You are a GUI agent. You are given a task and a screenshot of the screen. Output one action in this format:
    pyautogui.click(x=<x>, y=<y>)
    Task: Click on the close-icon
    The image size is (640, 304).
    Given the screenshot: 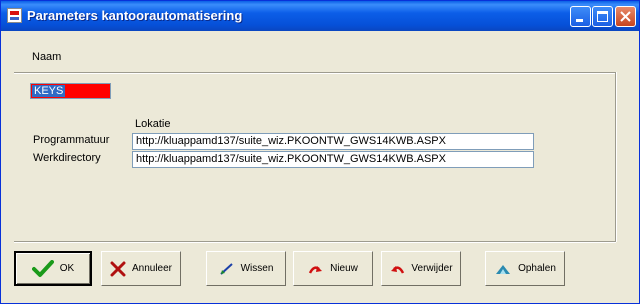 What is the action you would take?
    pyautogui.click(x=625, y=16)
    